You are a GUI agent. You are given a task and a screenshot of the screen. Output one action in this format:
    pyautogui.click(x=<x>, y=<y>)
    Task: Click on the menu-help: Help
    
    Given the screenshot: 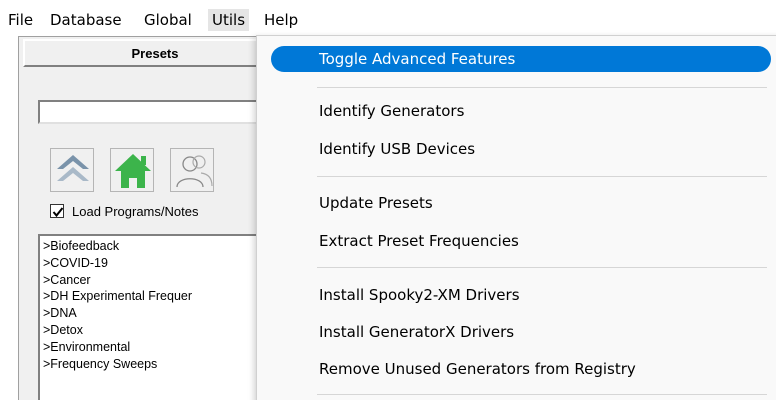 What is the action you would take?
    pyautogui.click(x=281, y=20)
    